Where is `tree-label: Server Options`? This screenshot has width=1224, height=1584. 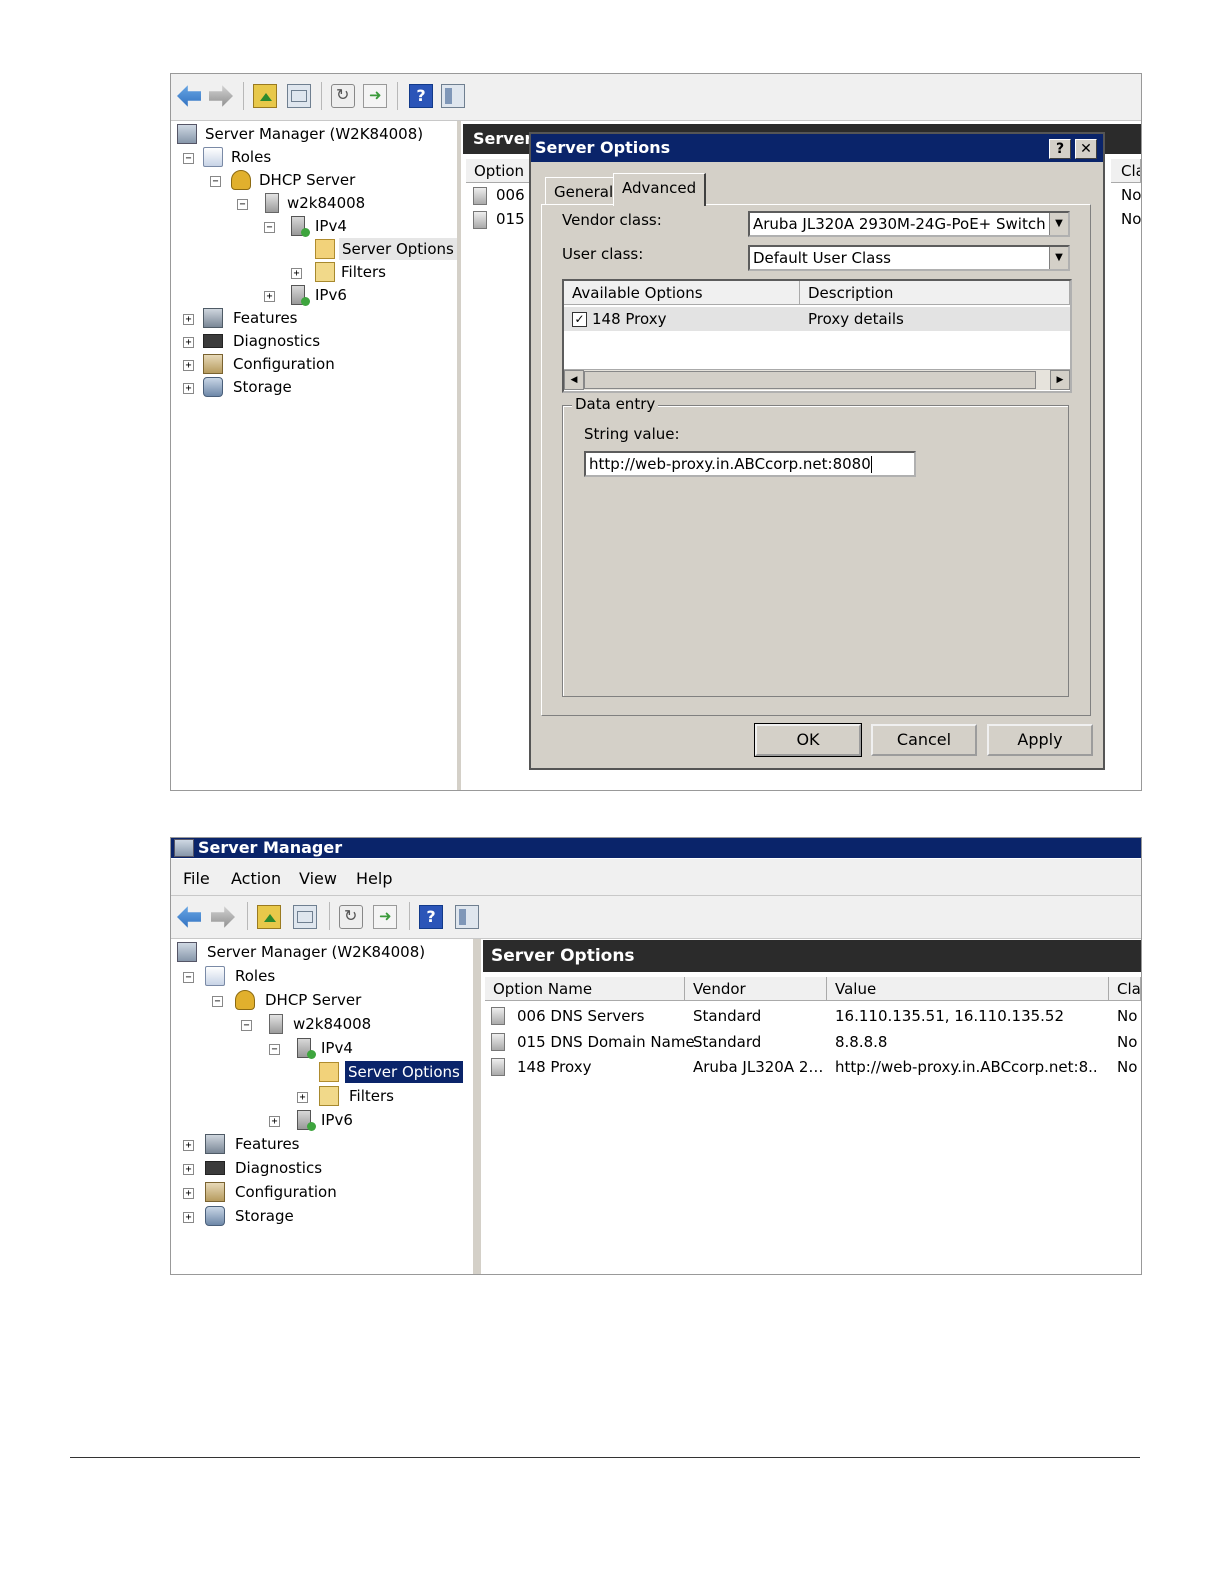 tree-label: Server Options is located at coordinates (404, 1072).